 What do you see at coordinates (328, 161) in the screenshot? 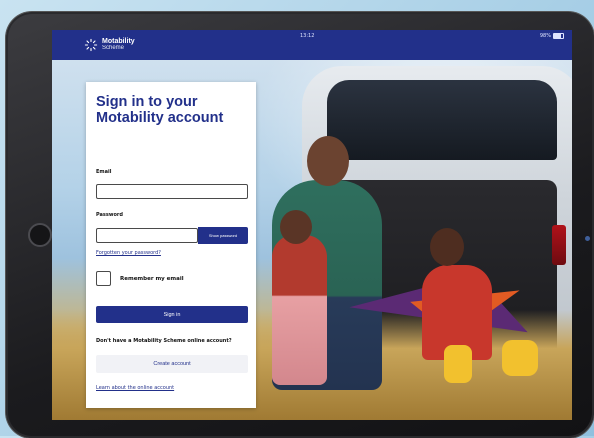
I see `adult-head` at bounding box center [328, 161].